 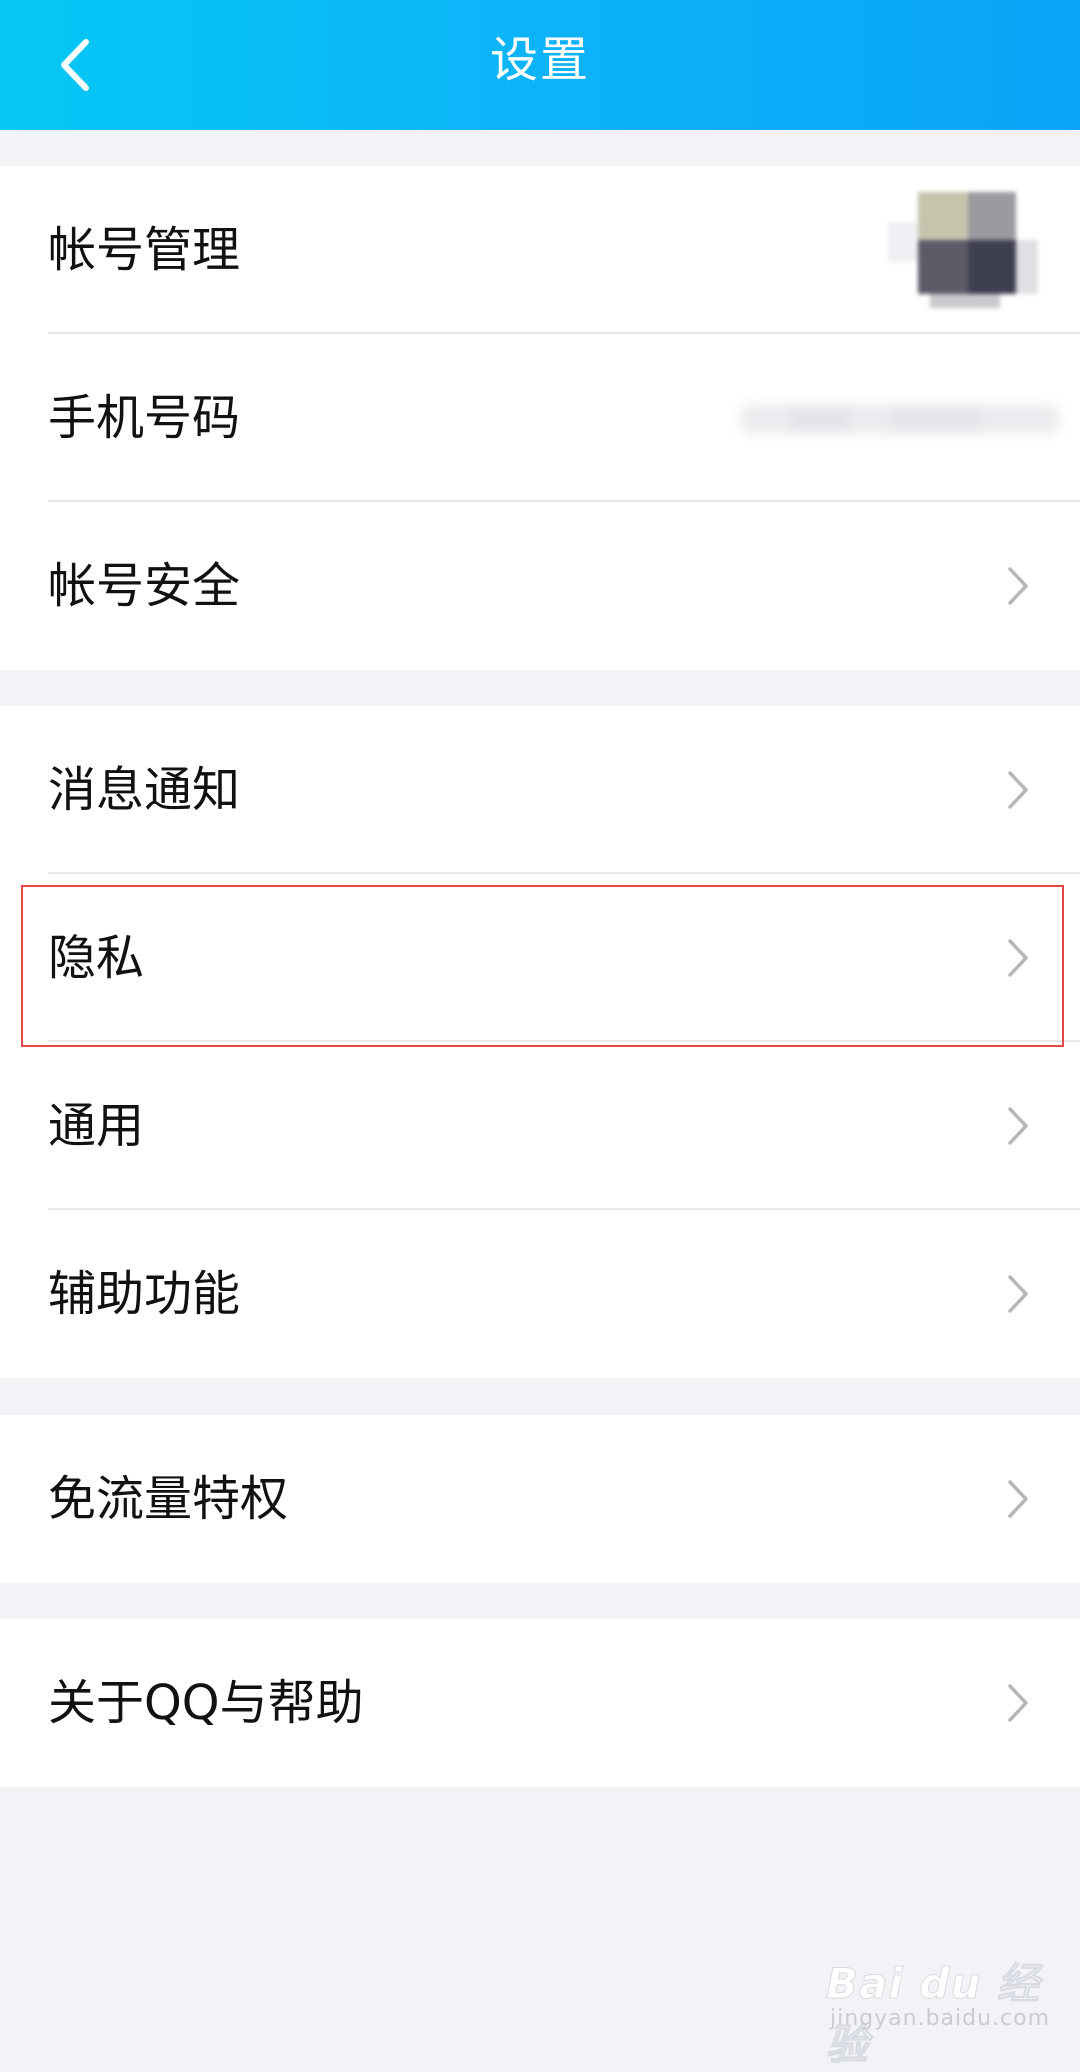 I want to click on settings-item-accessibility: 辅助功能, so click(x=540, y=1294).